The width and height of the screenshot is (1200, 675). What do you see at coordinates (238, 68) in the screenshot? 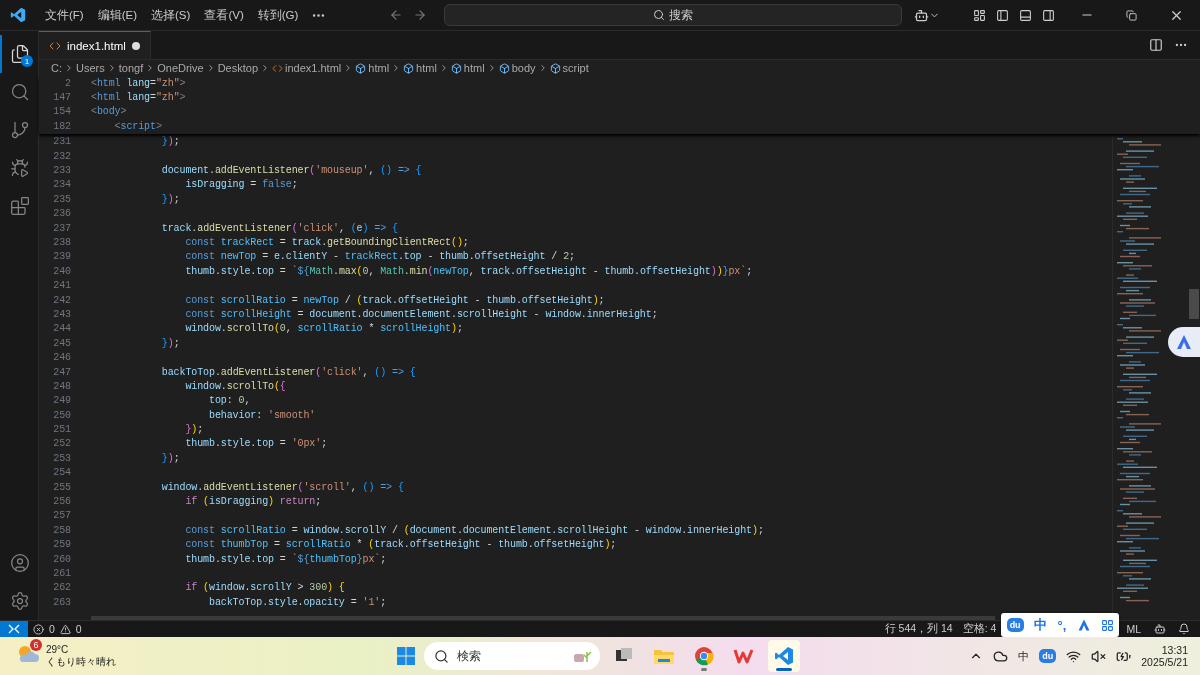
I see `breadcrumb-item: Desktop` at bounding box center [238, 68].